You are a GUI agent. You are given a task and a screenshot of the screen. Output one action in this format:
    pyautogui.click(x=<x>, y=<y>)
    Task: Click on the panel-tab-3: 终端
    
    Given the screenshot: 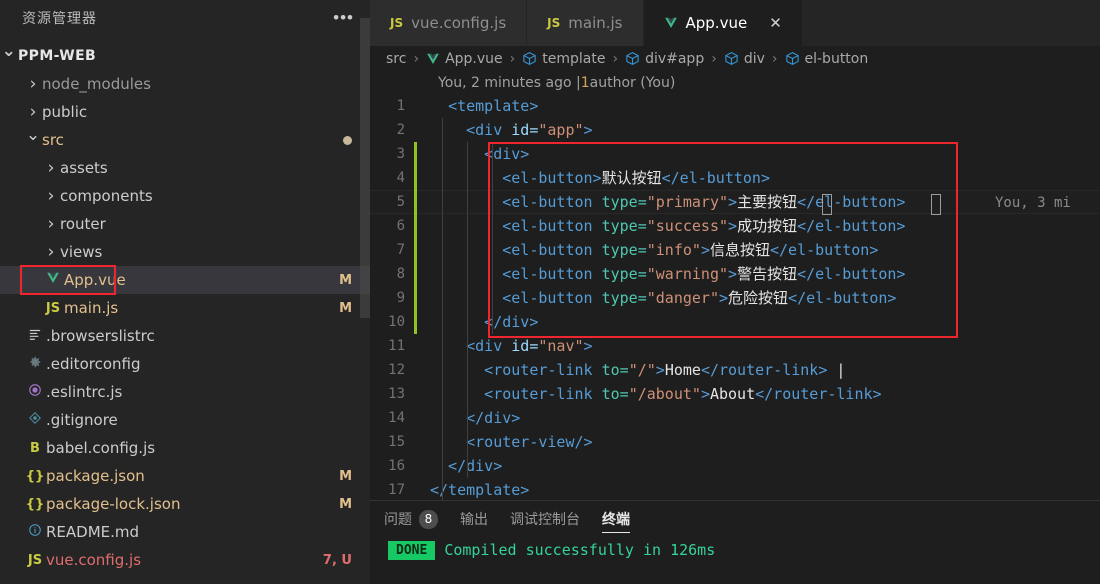 What is the action you would take?
    pyautogui.click(x=616, y=519)
    